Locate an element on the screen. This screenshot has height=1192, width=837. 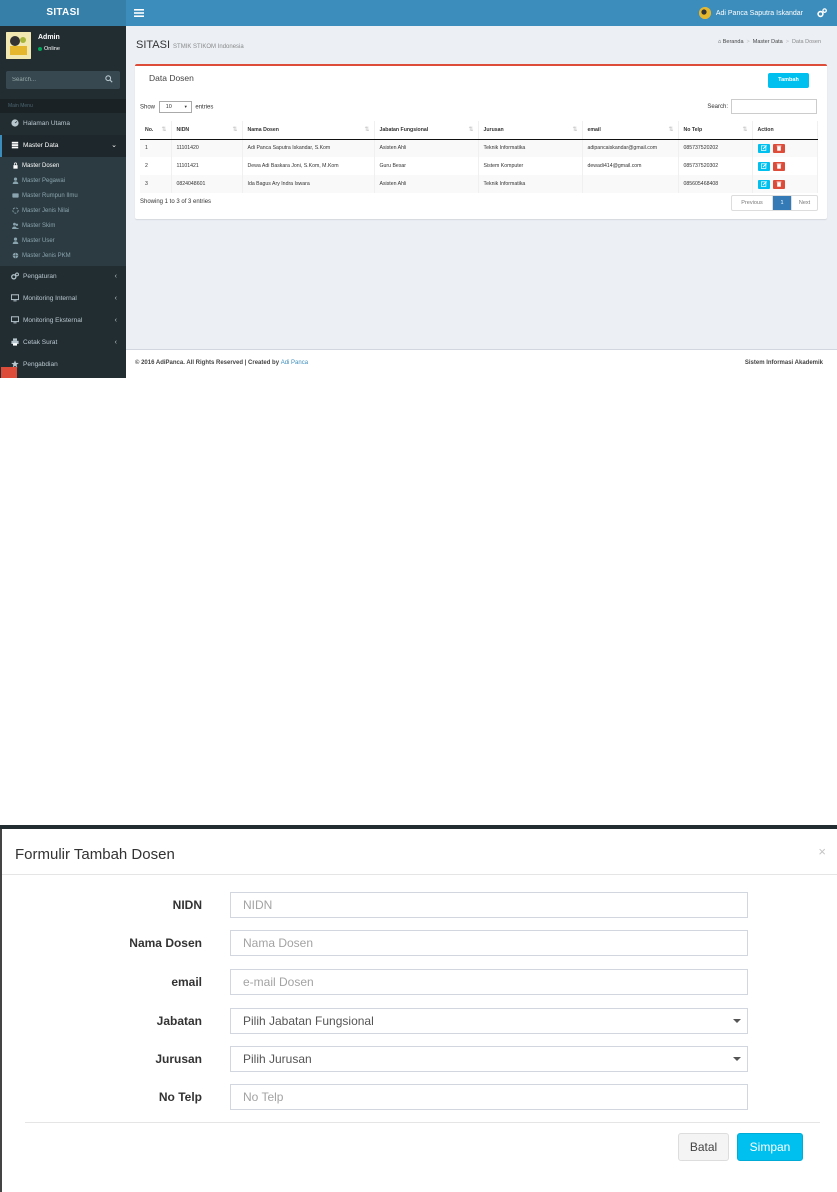
page-1-button: 1 is located at coordinates (782, 203).